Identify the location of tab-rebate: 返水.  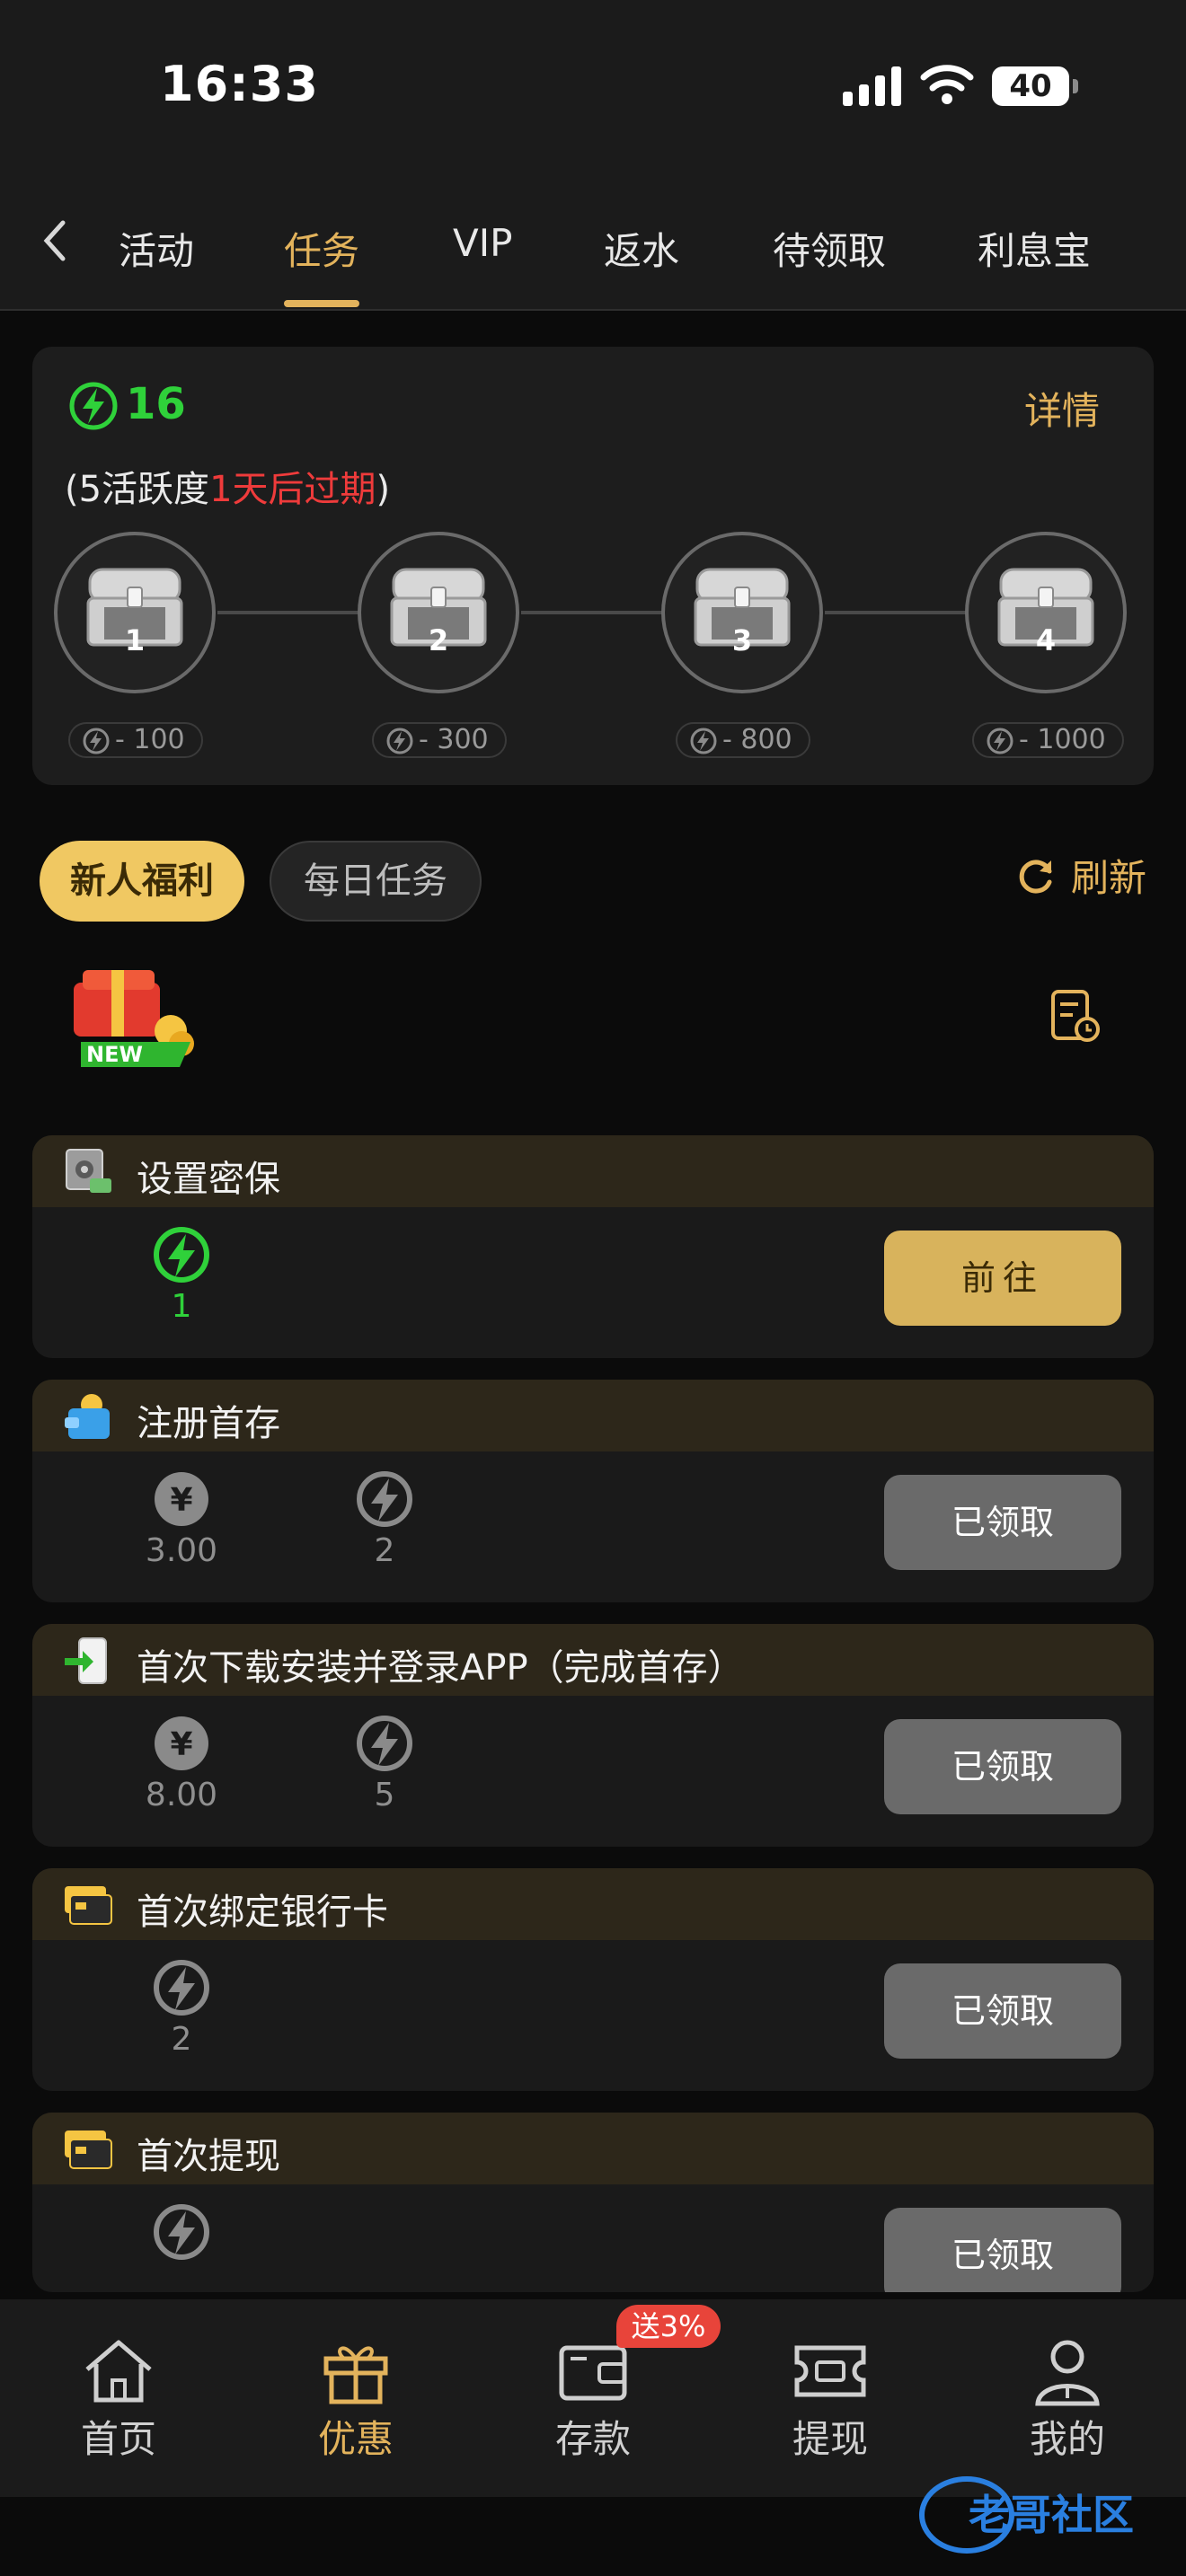
(641, 248).